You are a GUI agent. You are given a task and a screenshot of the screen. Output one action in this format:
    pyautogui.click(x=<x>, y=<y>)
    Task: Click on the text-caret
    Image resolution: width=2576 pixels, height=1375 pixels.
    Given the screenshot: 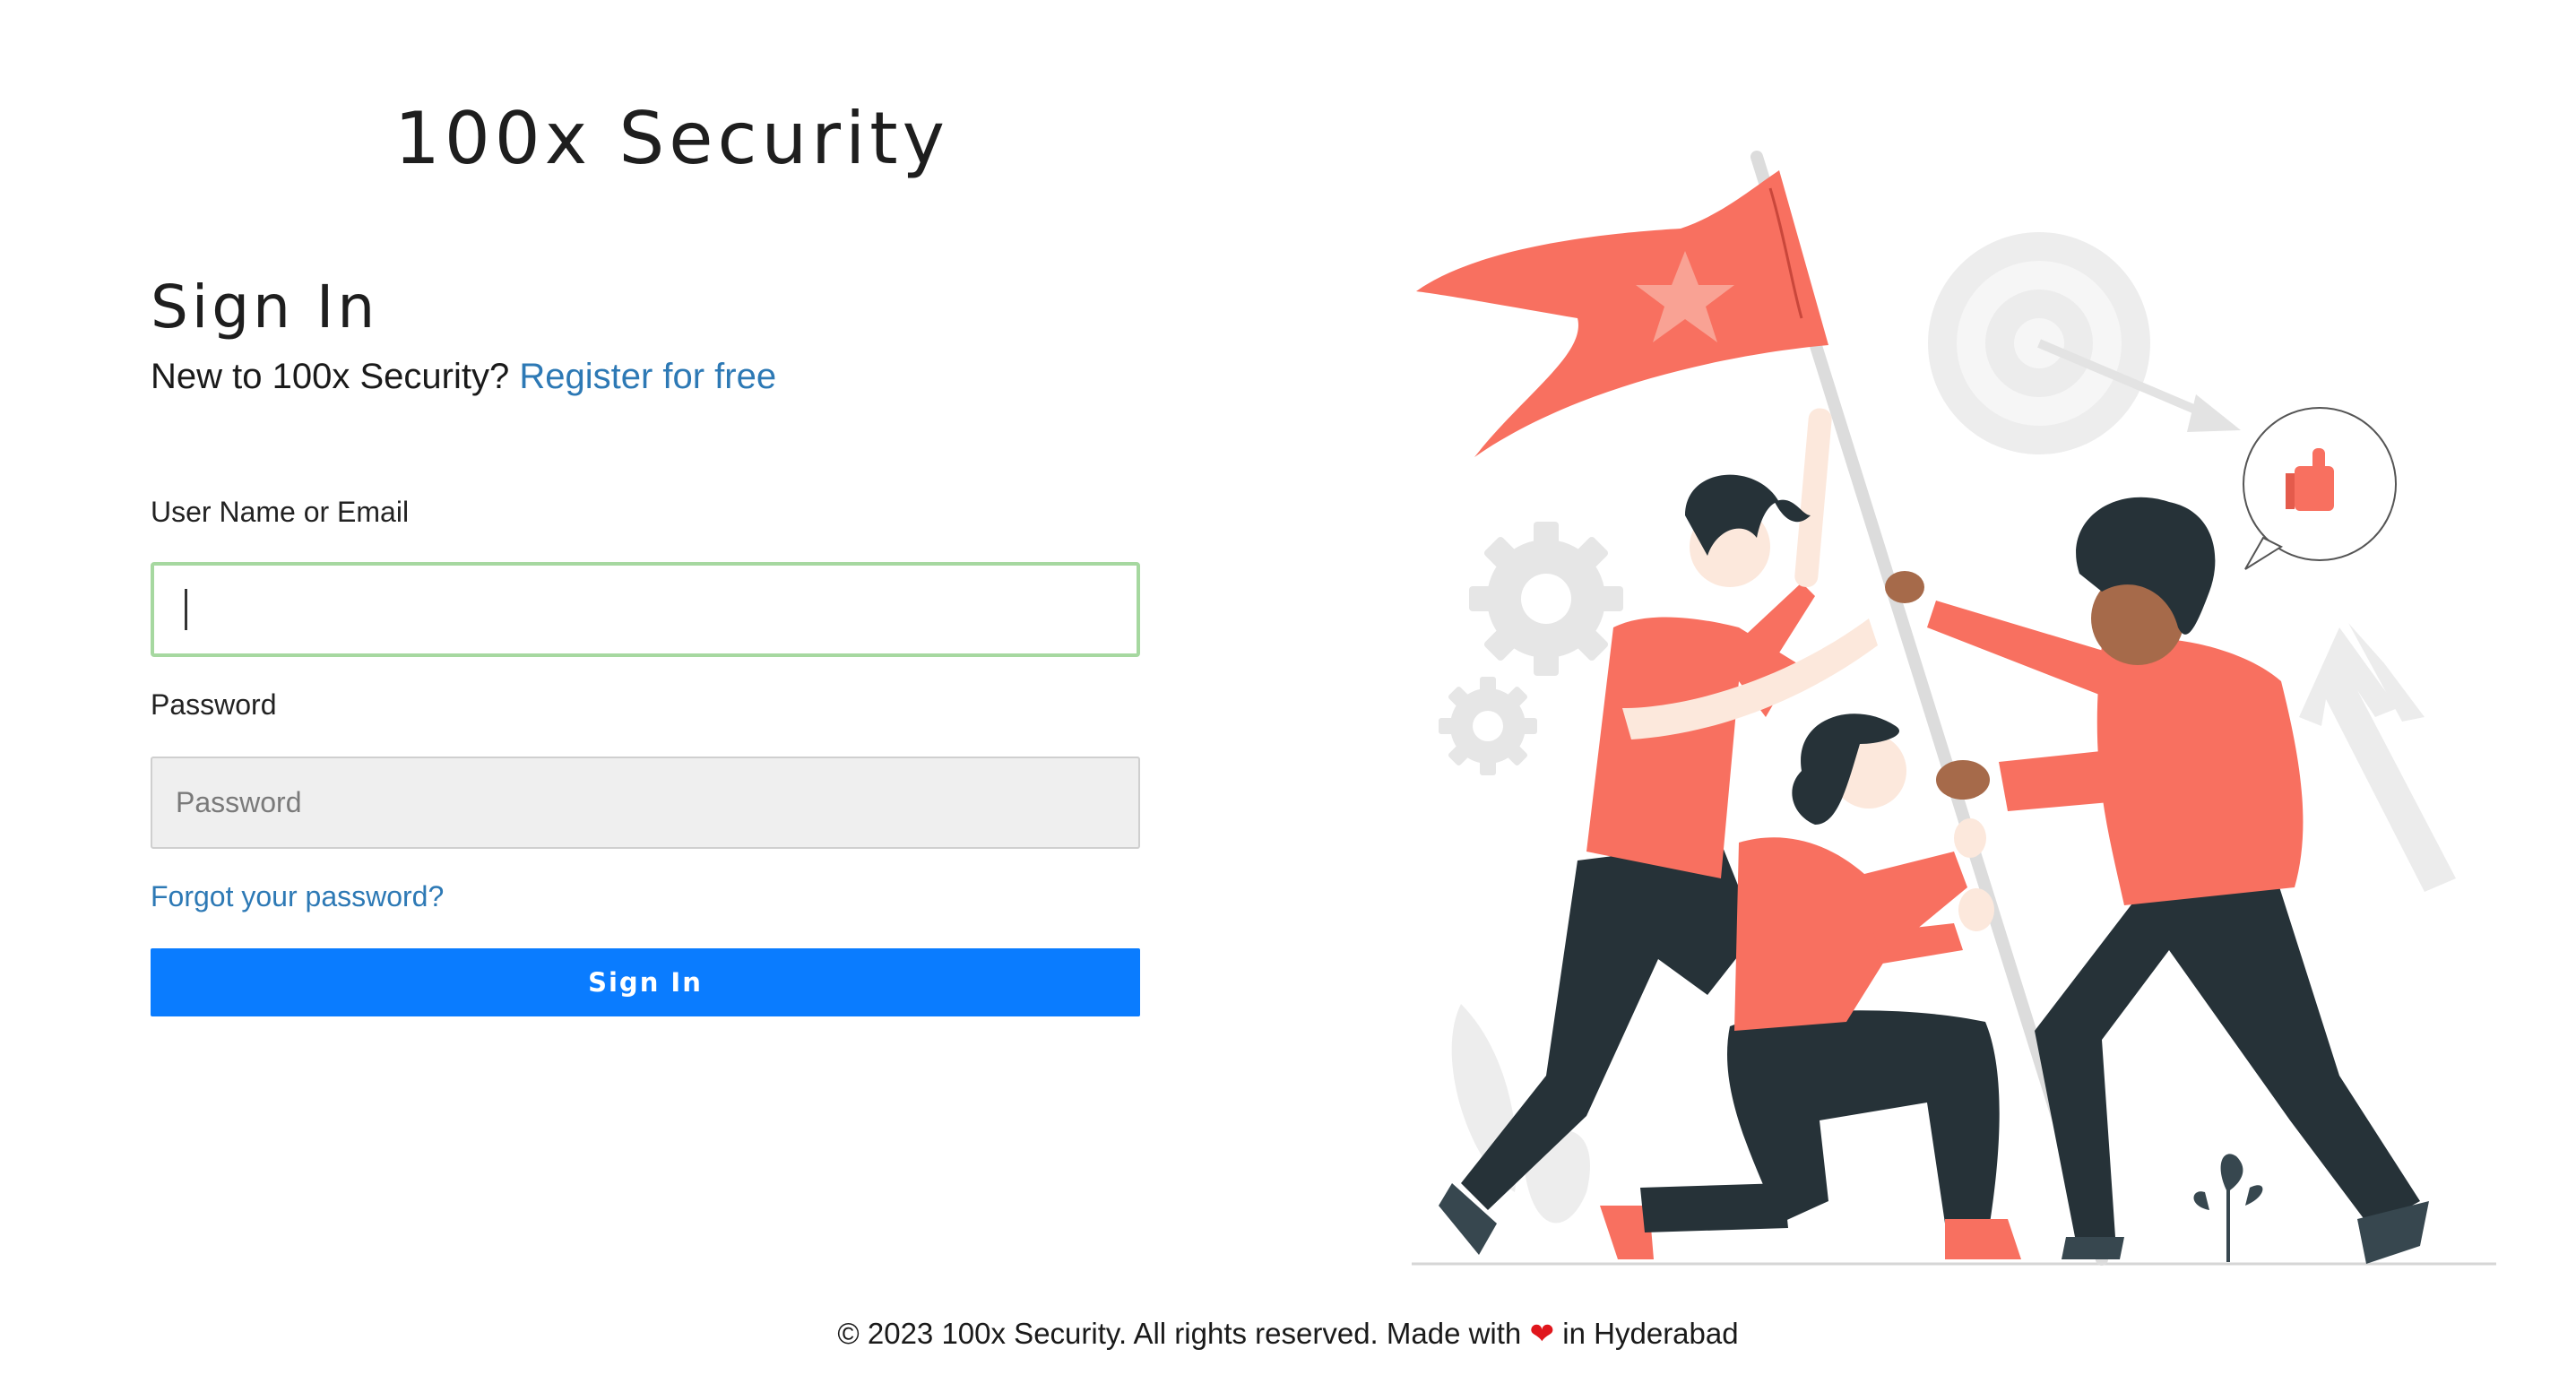 What is the action you would take?
    pyautogui.click(x=186, y=609)
    